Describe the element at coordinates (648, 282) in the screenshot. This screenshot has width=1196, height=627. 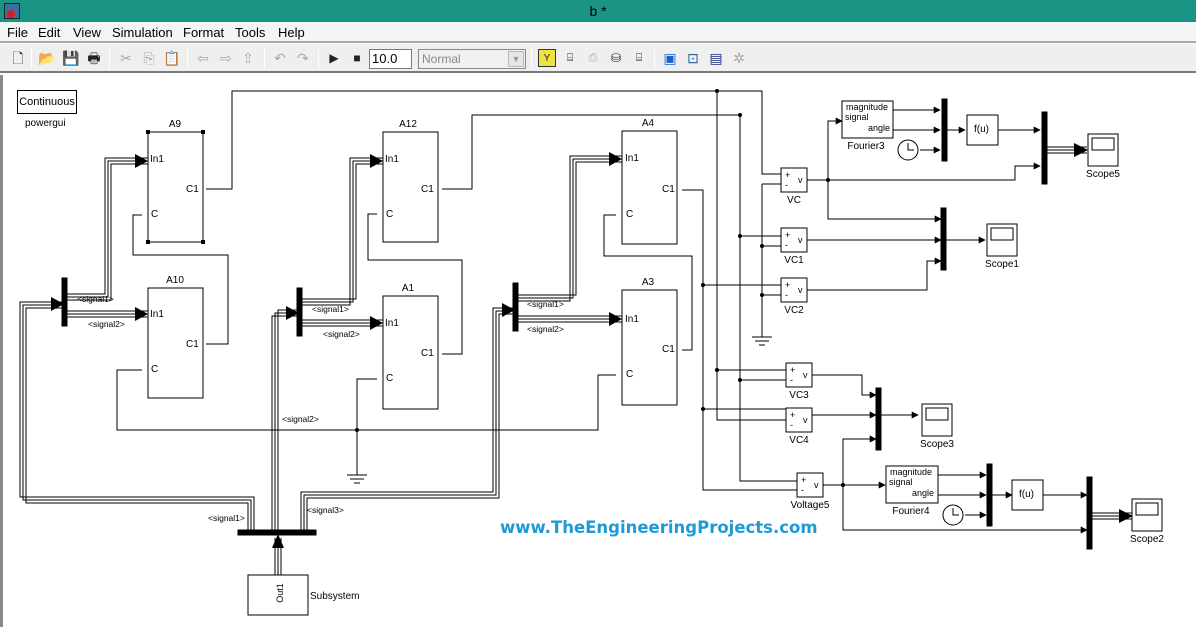
I see `block-name-A3: A3` at that location.